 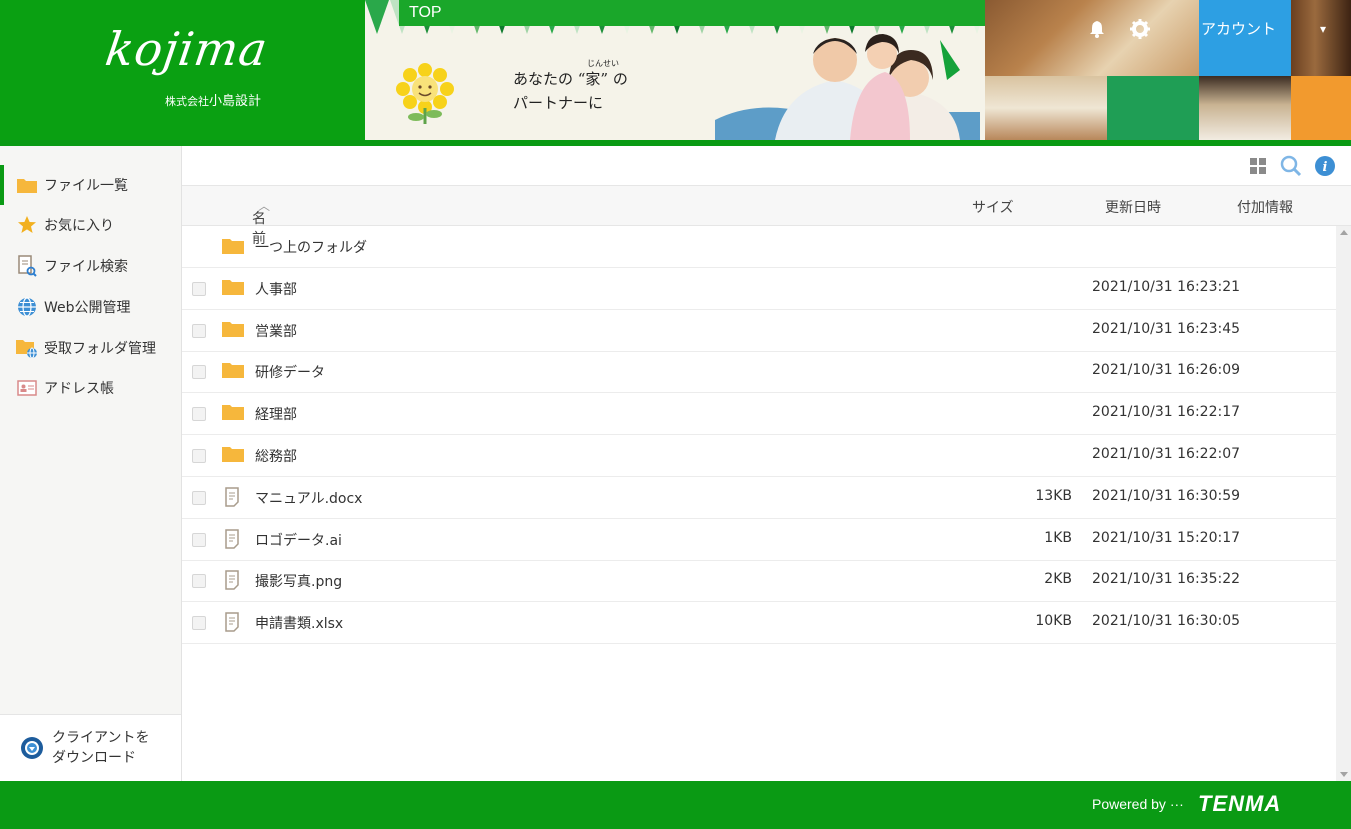 What do you see at coordinates (759, 581) in the screenshot?
I see `table-row: 撮影写真.png 2KB 2021/10/31 16:35:22` at bounding box center [759, 581].